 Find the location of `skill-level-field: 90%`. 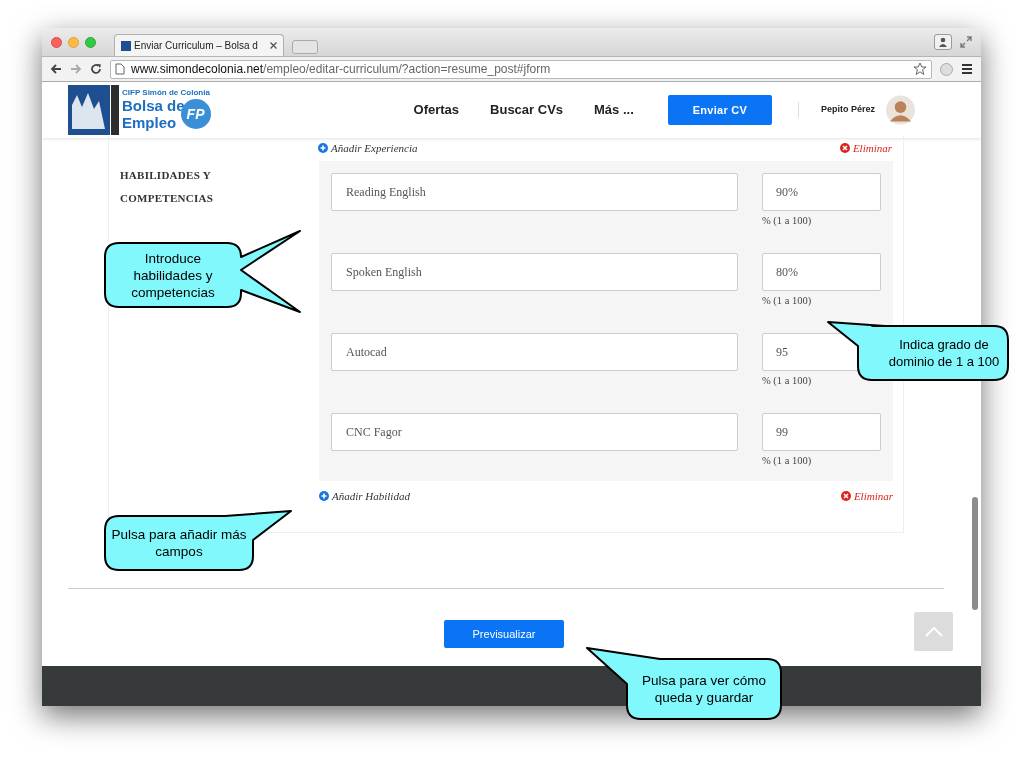

skill-level-field: 90% is located at coordinates (821, 192).